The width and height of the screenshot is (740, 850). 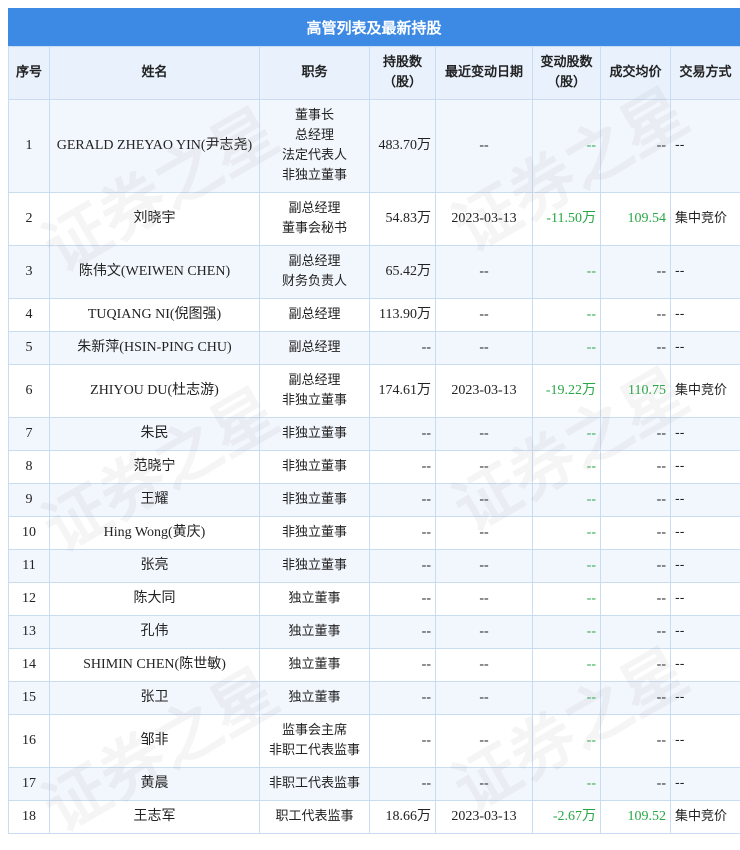 What do you see at coordinates (403, 146) in the screenshot?
I see `shares-held: 483.70万` at bounding box center [403, 146].